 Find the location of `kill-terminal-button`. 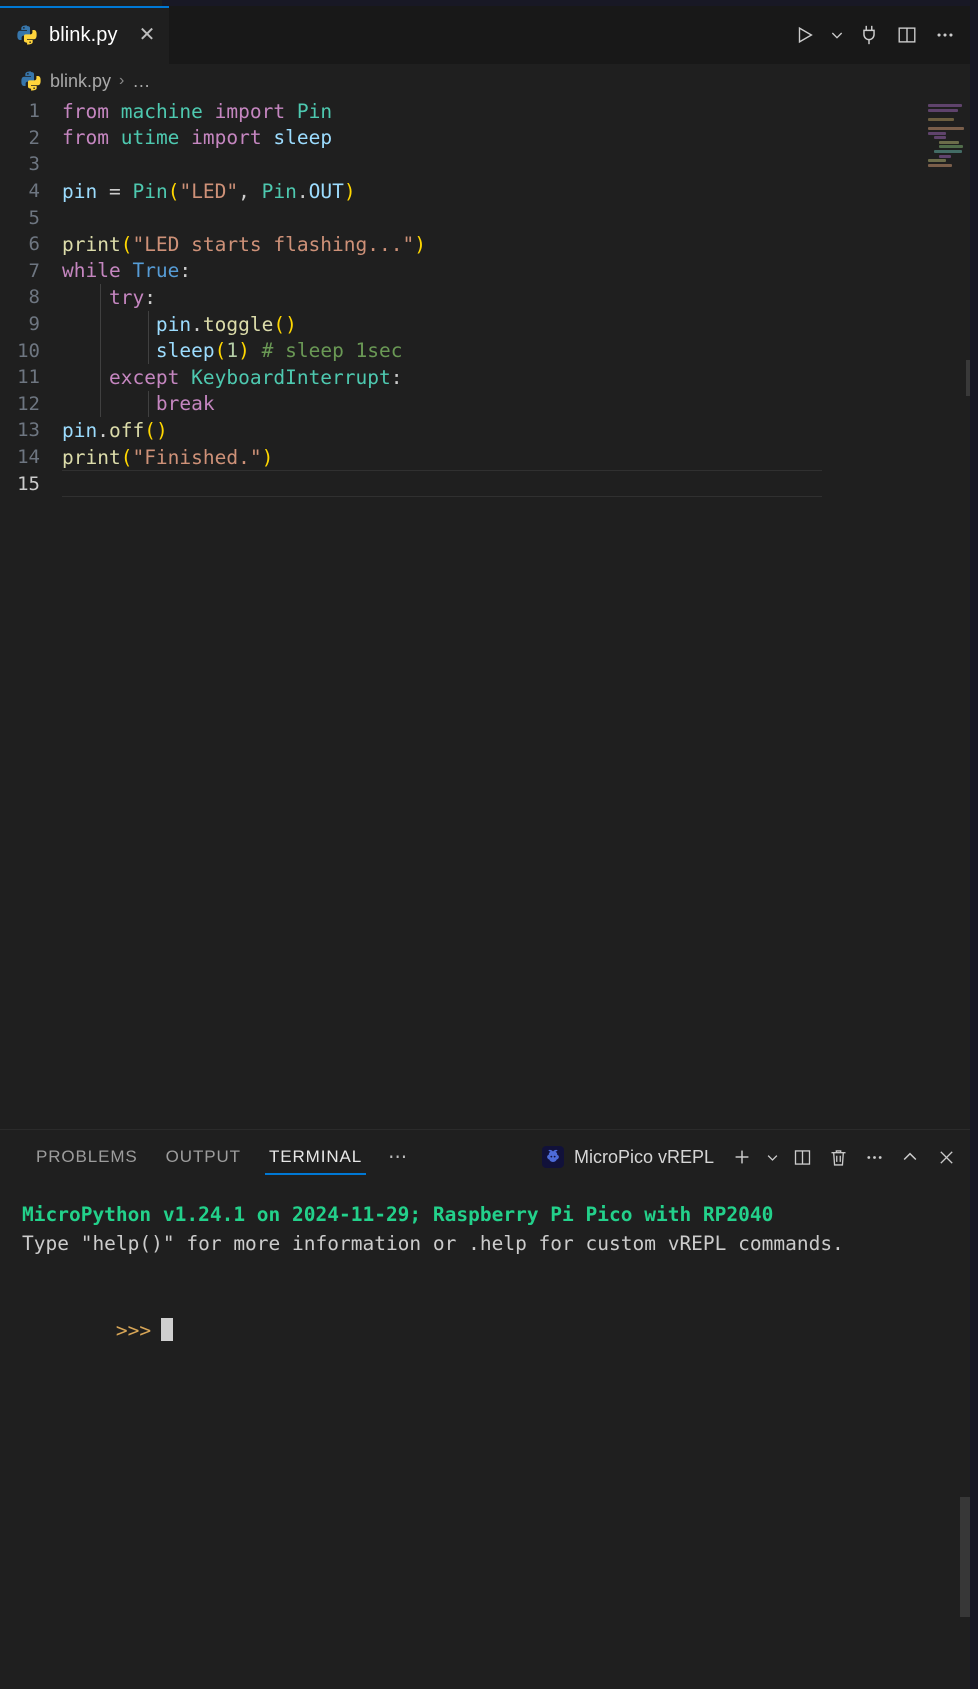

kill-terminal-button is located at coordinates (838, 1157).